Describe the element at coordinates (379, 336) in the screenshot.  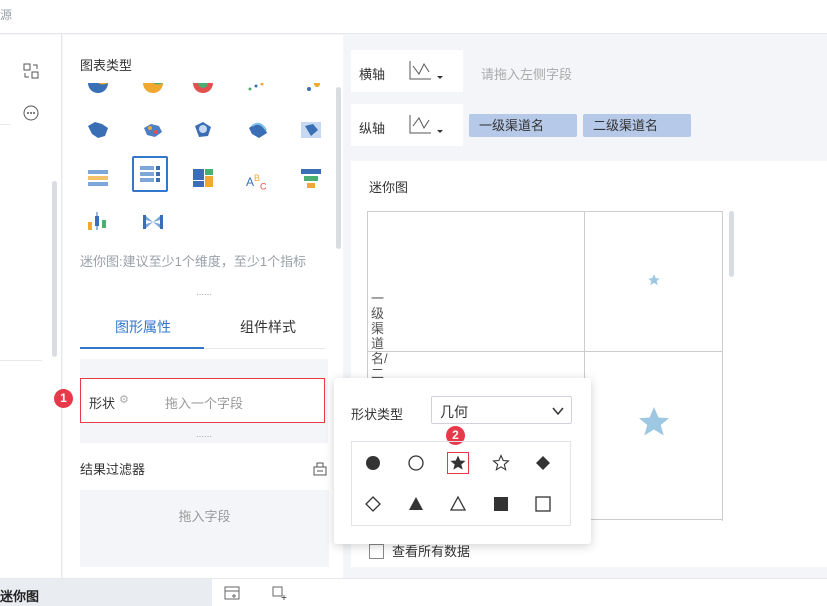
I see `y-axis-title: 一级渠道名/二` at that location.